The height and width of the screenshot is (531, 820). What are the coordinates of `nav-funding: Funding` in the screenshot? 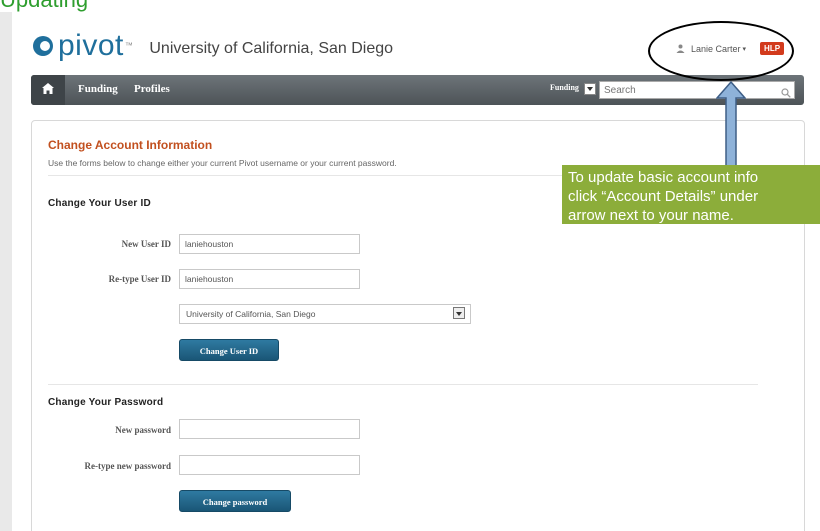 It's located at (98, 89).